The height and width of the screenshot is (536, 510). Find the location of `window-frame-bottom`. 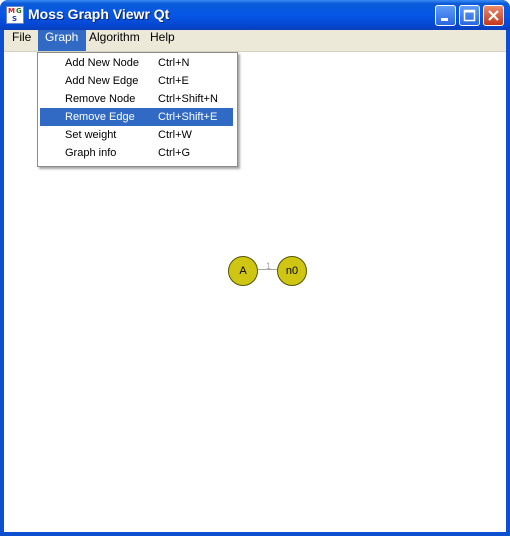

window-frame-bottom is located at coordinates (255, 534).